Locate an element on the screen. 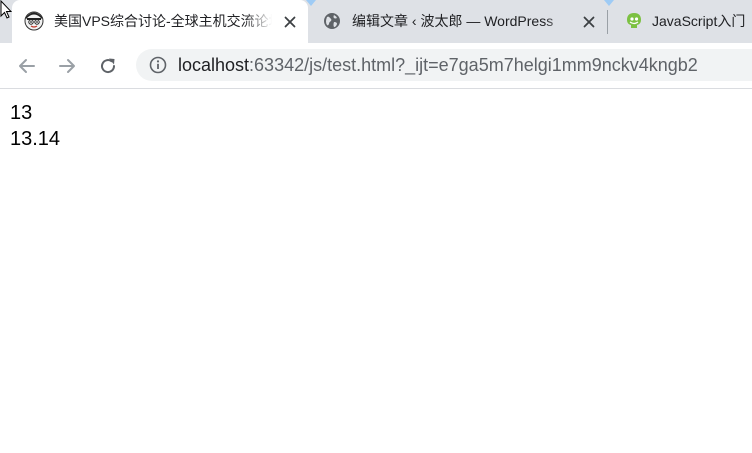  arrow-left-icon is located at coordinates (27, 66).